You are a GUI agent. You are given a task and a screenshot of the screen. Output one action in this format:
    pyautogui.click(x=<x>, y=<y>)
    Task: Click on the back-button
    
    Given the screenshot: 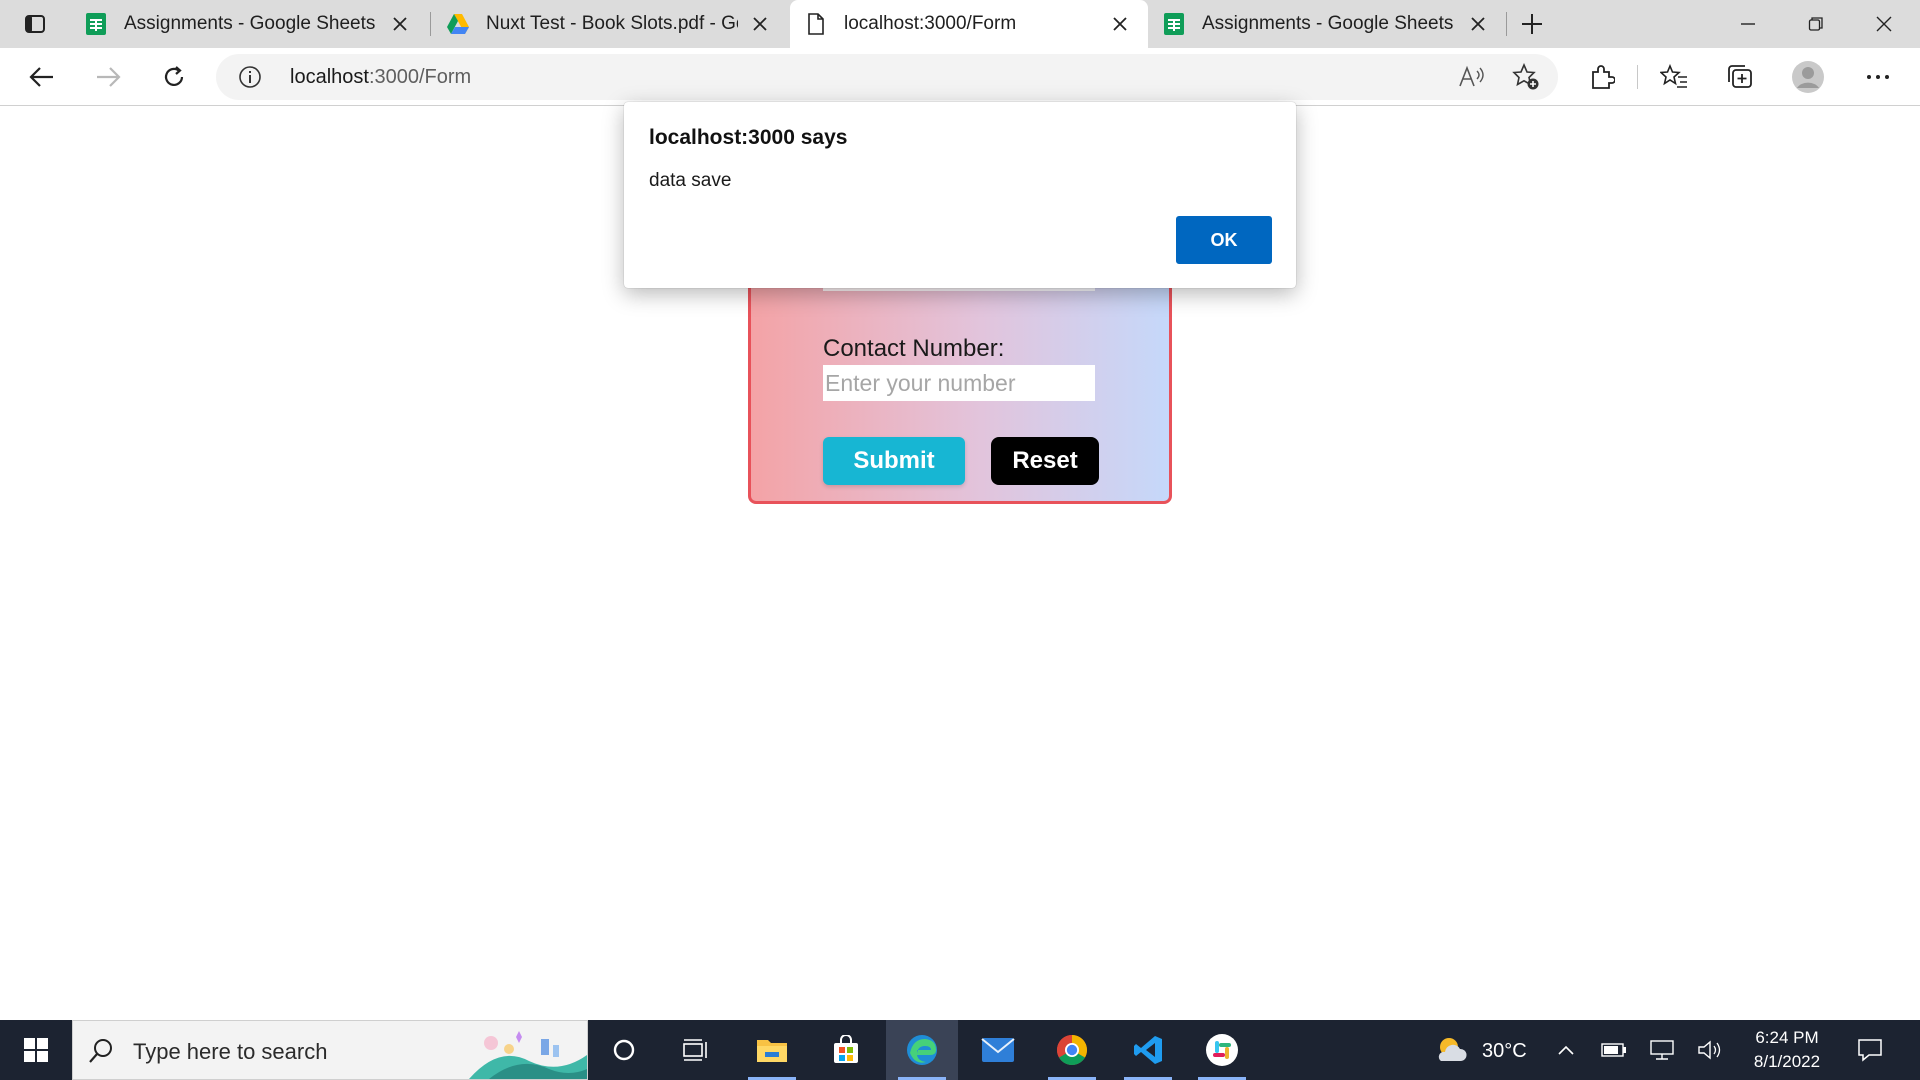 What is the action you would take?
    pyautogui.click(x=42, y=77)
    